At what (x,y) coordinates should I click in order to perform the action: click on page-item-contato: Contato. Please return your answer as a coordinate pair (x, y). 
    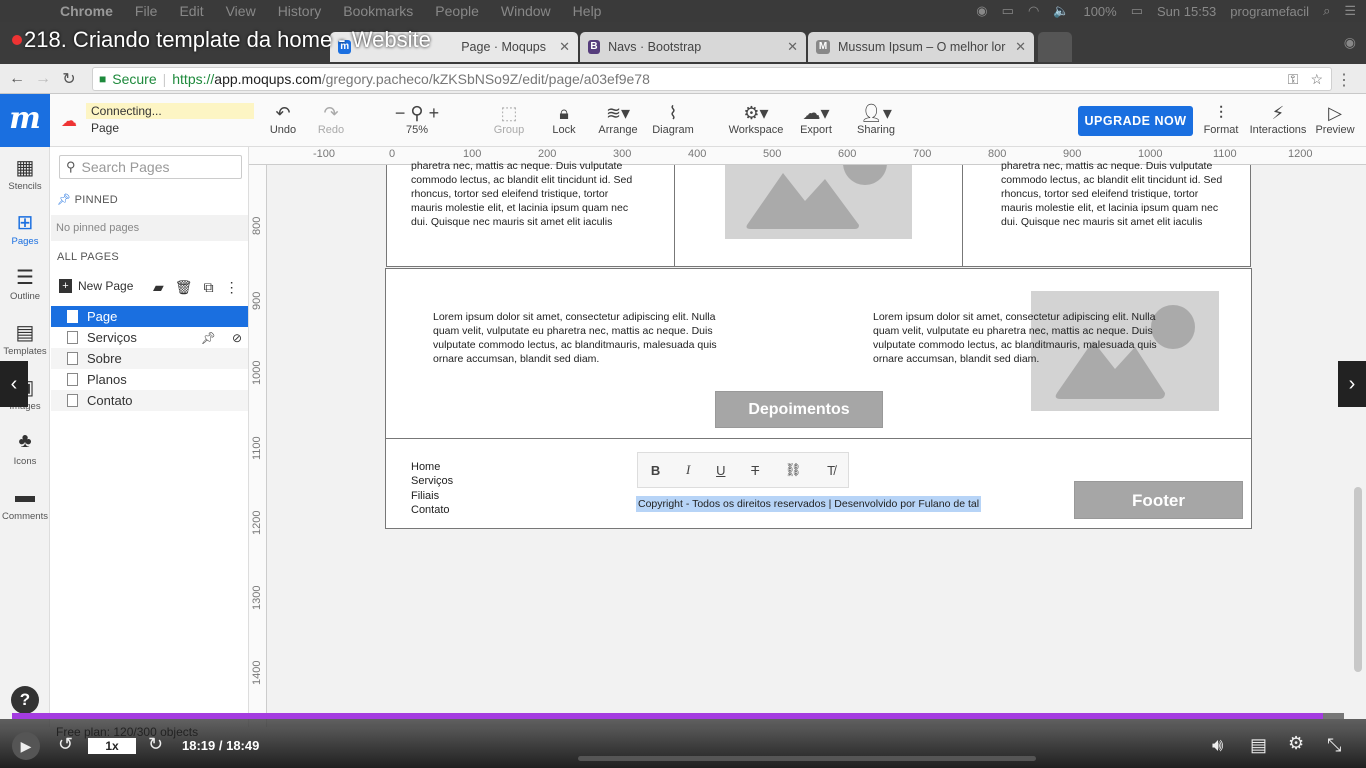
    Looking at the image, I should click on (149, 400).